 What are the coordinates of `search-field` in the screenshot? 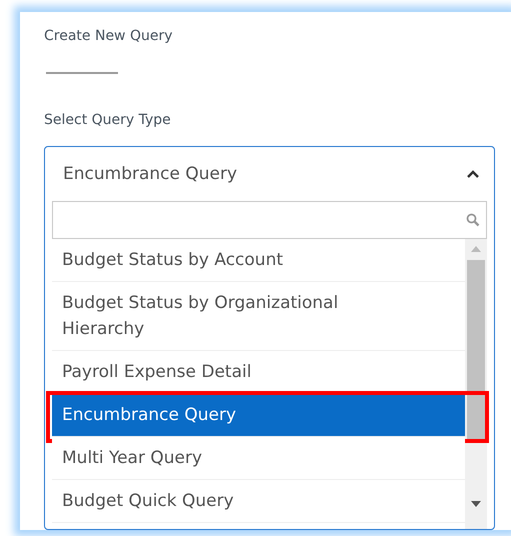 It's located at (269, 220).